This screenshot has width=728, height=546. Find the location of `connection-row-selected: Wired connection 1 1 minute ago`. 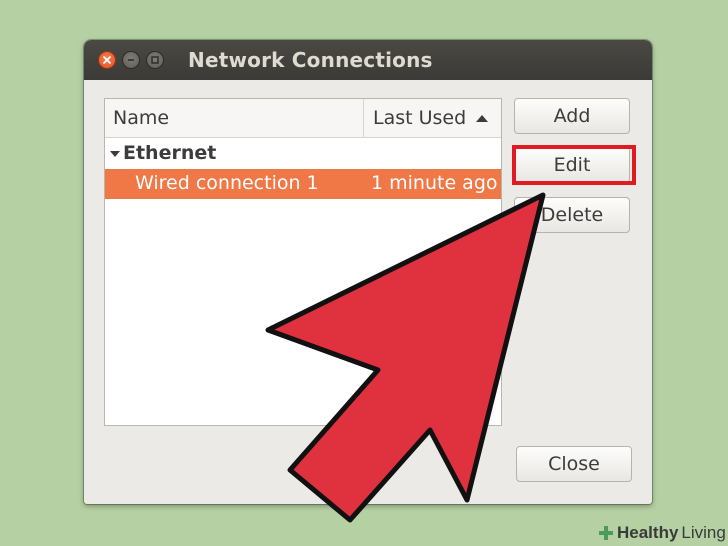

connection-row-selected: Wired connection 1 1 minute ago is located at coordinates (303, 184).